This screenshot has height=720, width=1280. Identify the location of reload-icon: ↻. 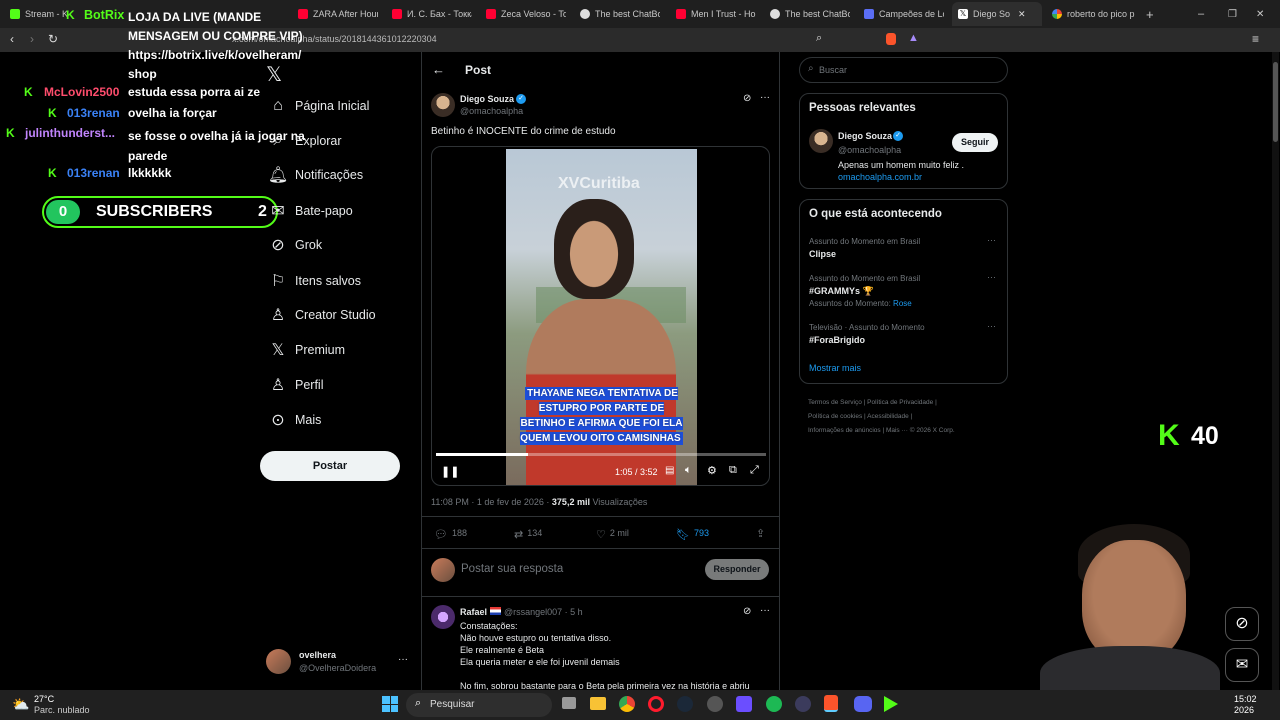
(53, 39).